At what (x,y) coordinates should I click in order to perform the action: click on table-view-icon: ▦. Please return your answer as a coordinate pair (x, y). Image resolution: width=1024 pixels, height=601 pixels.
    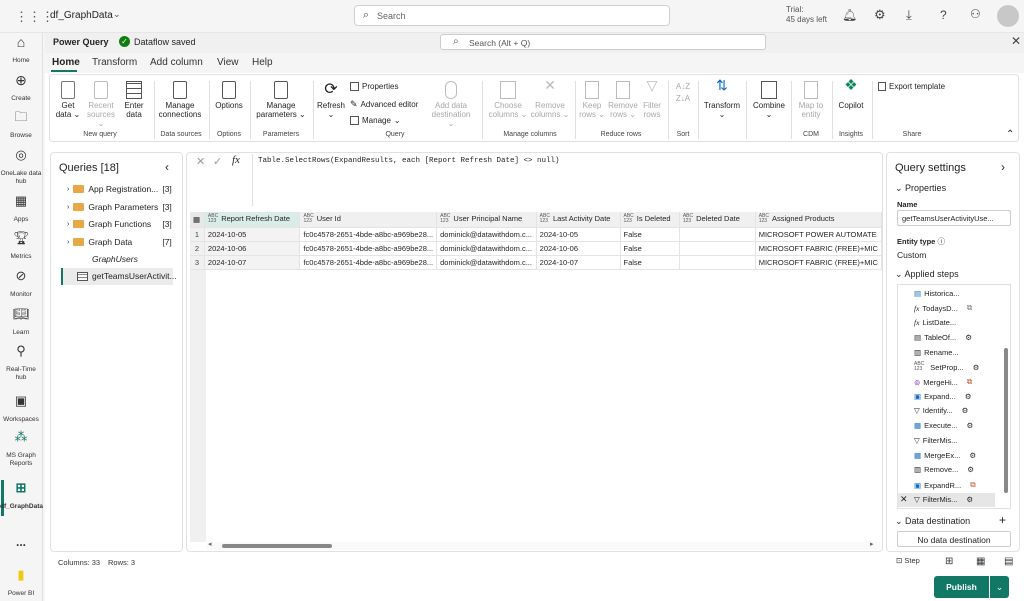
    Looking at the image, I should click on (980, 561).